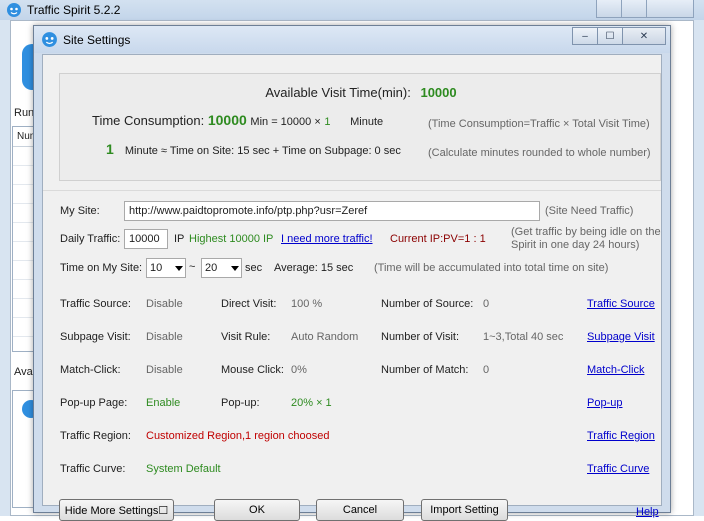 The image size is (704, 521). I want to click on main-minimize-button, so click(609, 9).